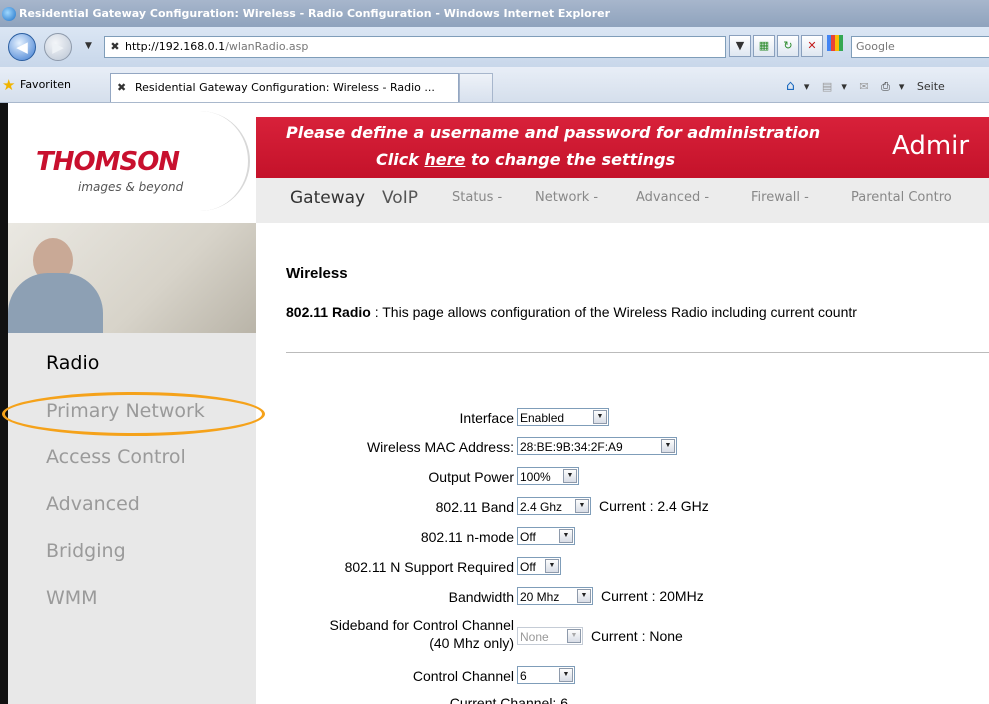 Image resolution: width=989 pixels, height=704 pixels. I want to click on back-button: ◀, so click(22, 47).